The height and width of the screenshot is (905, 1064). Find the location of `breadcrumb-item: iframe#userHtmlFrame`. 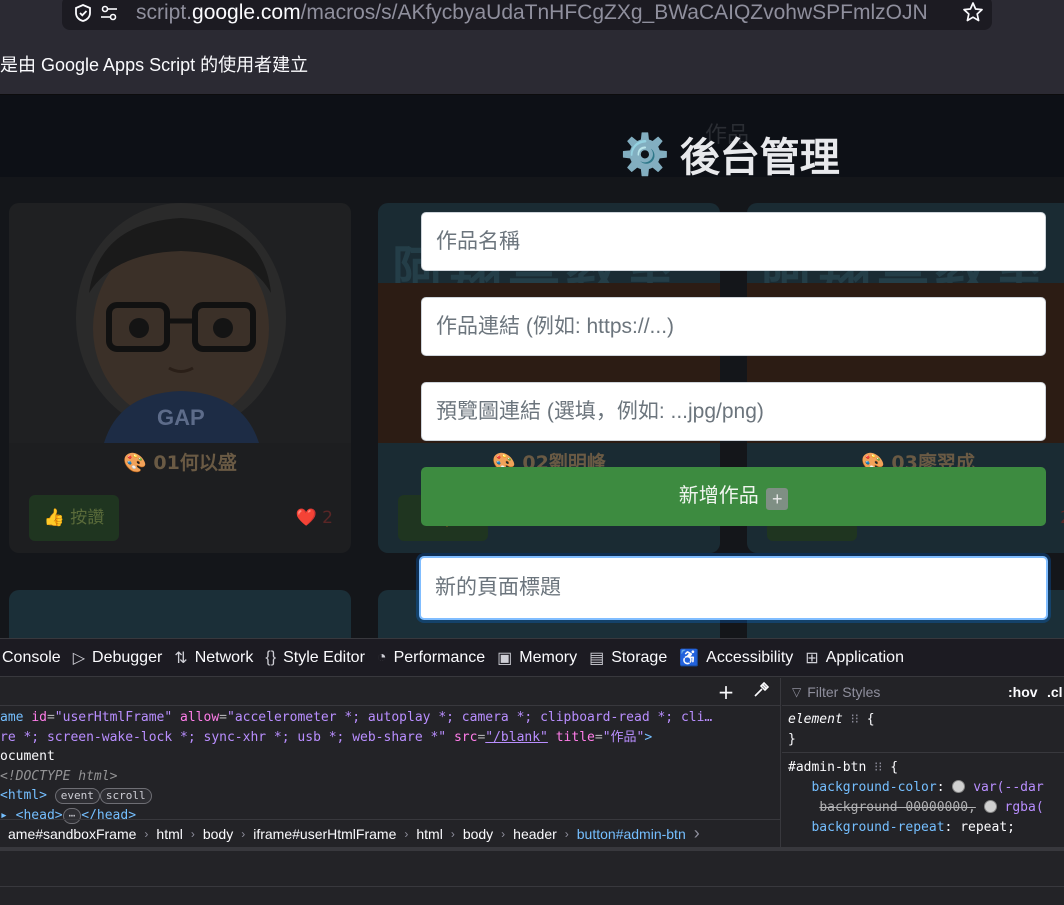

breadcrumb-item: iframe#userHtmlFrame is located at coordinates (324, 834).